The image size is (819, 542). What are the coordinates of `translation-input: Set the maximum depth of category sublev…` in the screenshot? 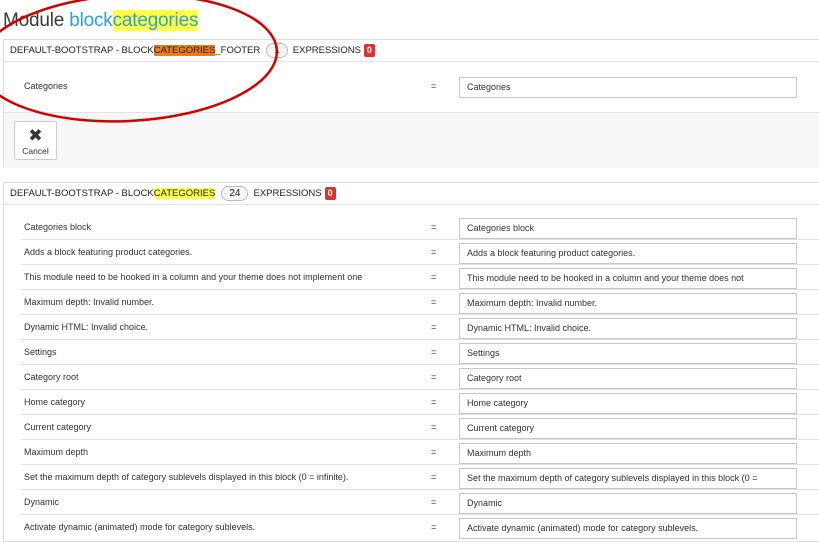 It's located at (628, 478).